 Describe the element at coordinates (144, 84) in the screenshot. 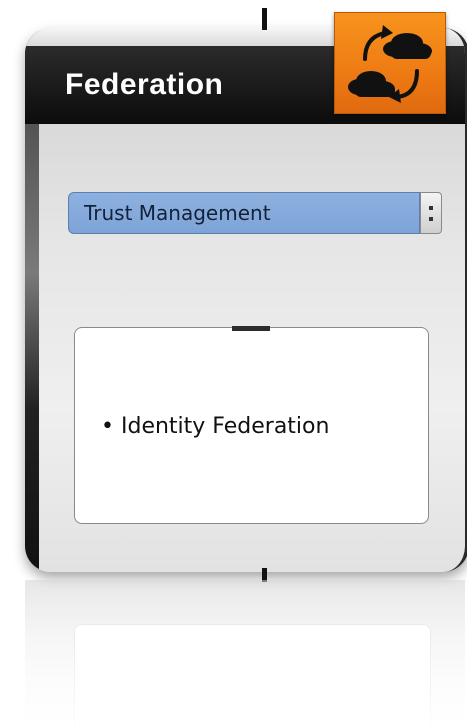

I see `page-title: Federation` at that location.